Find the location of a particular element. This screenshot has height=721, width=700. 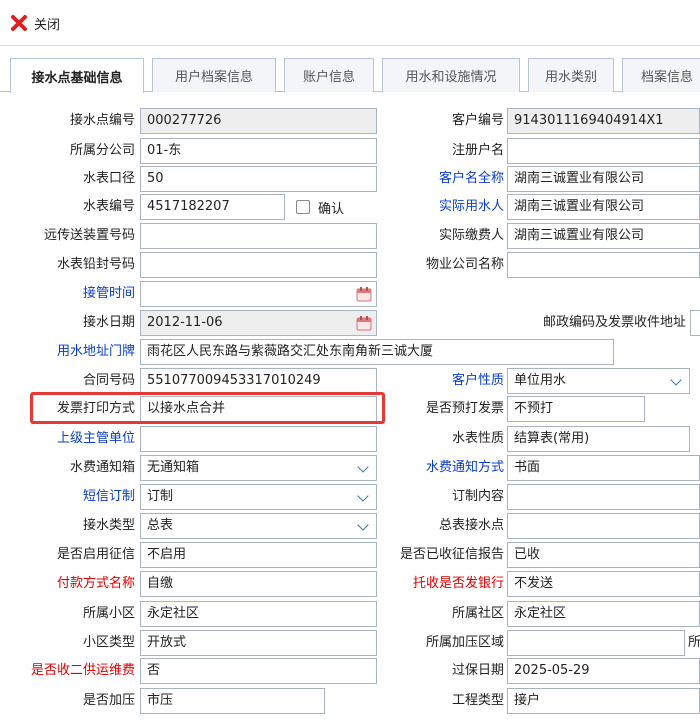

label-community-type: 小区类型 is located at coordinates (108, 642).